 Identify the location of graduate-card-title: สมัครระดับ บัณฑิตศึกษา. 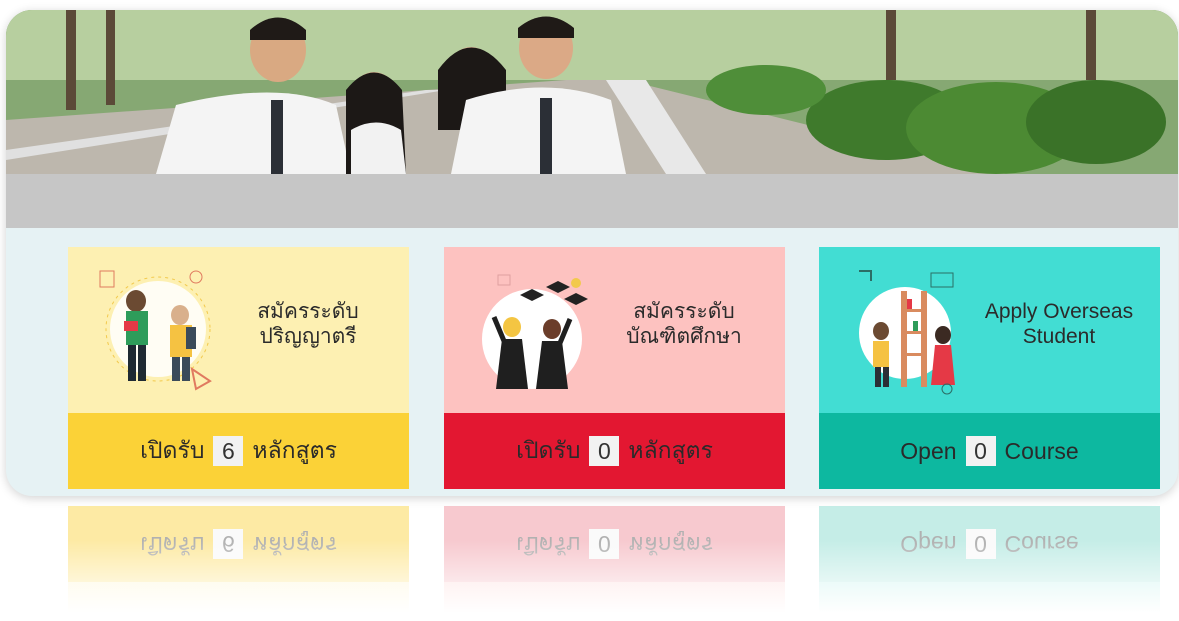
(684, 324).